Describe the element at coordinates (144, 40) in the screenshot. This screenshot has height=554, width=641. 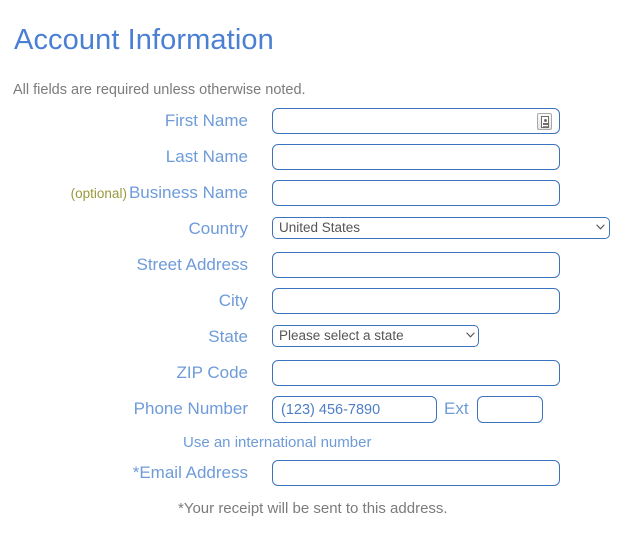
I see `page-title: Account Information` at that location.